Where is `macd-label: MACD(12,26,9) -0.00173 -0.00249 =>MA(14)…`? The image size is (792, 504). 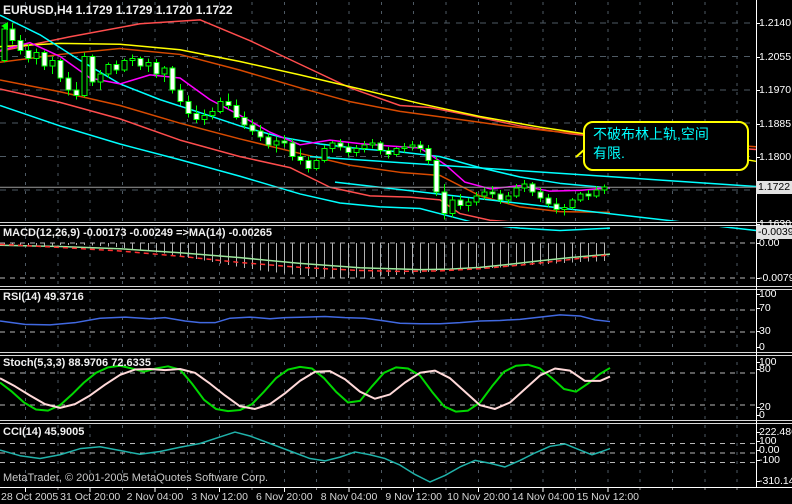 macd-label: MACD(12,26,9) -0.00173 -0.00249 =>MA(14)… is located at coordinates (138, 233).